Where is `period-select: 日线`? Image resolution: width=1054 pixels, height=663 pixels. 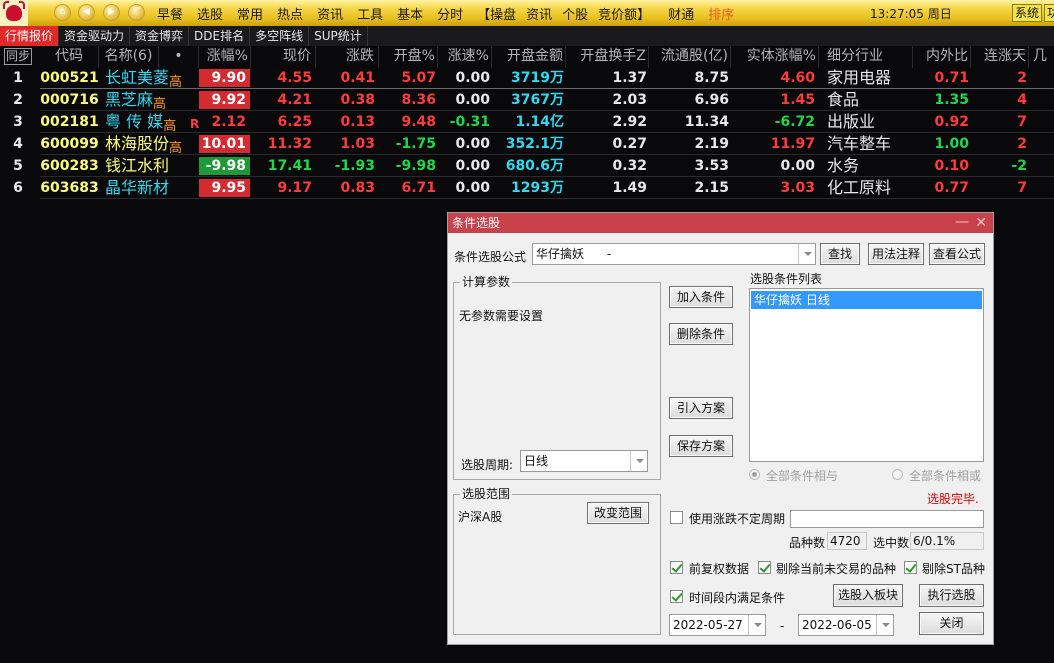 period-select: 日线 is located at coordinates (584, 461).